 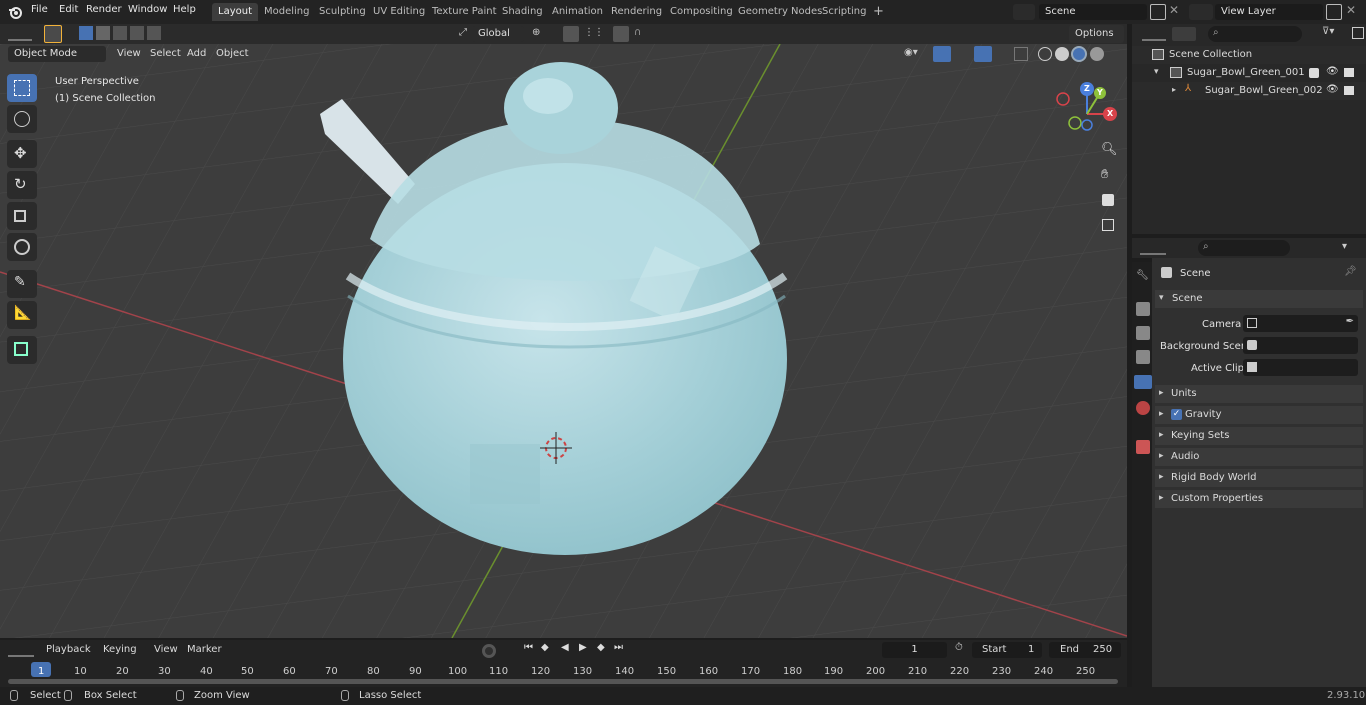 What do you see at coordinates (1350, 321) in the screenshot?
I see `eyedropper-icon: ✒︎` at bounding box center [1350, 321].